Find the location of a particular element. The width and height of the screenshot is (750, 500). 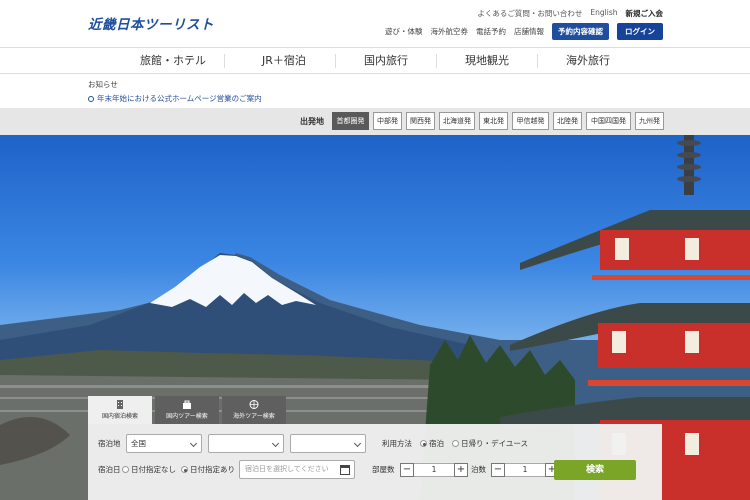

bag-icon is located at coordinates (187, 404).